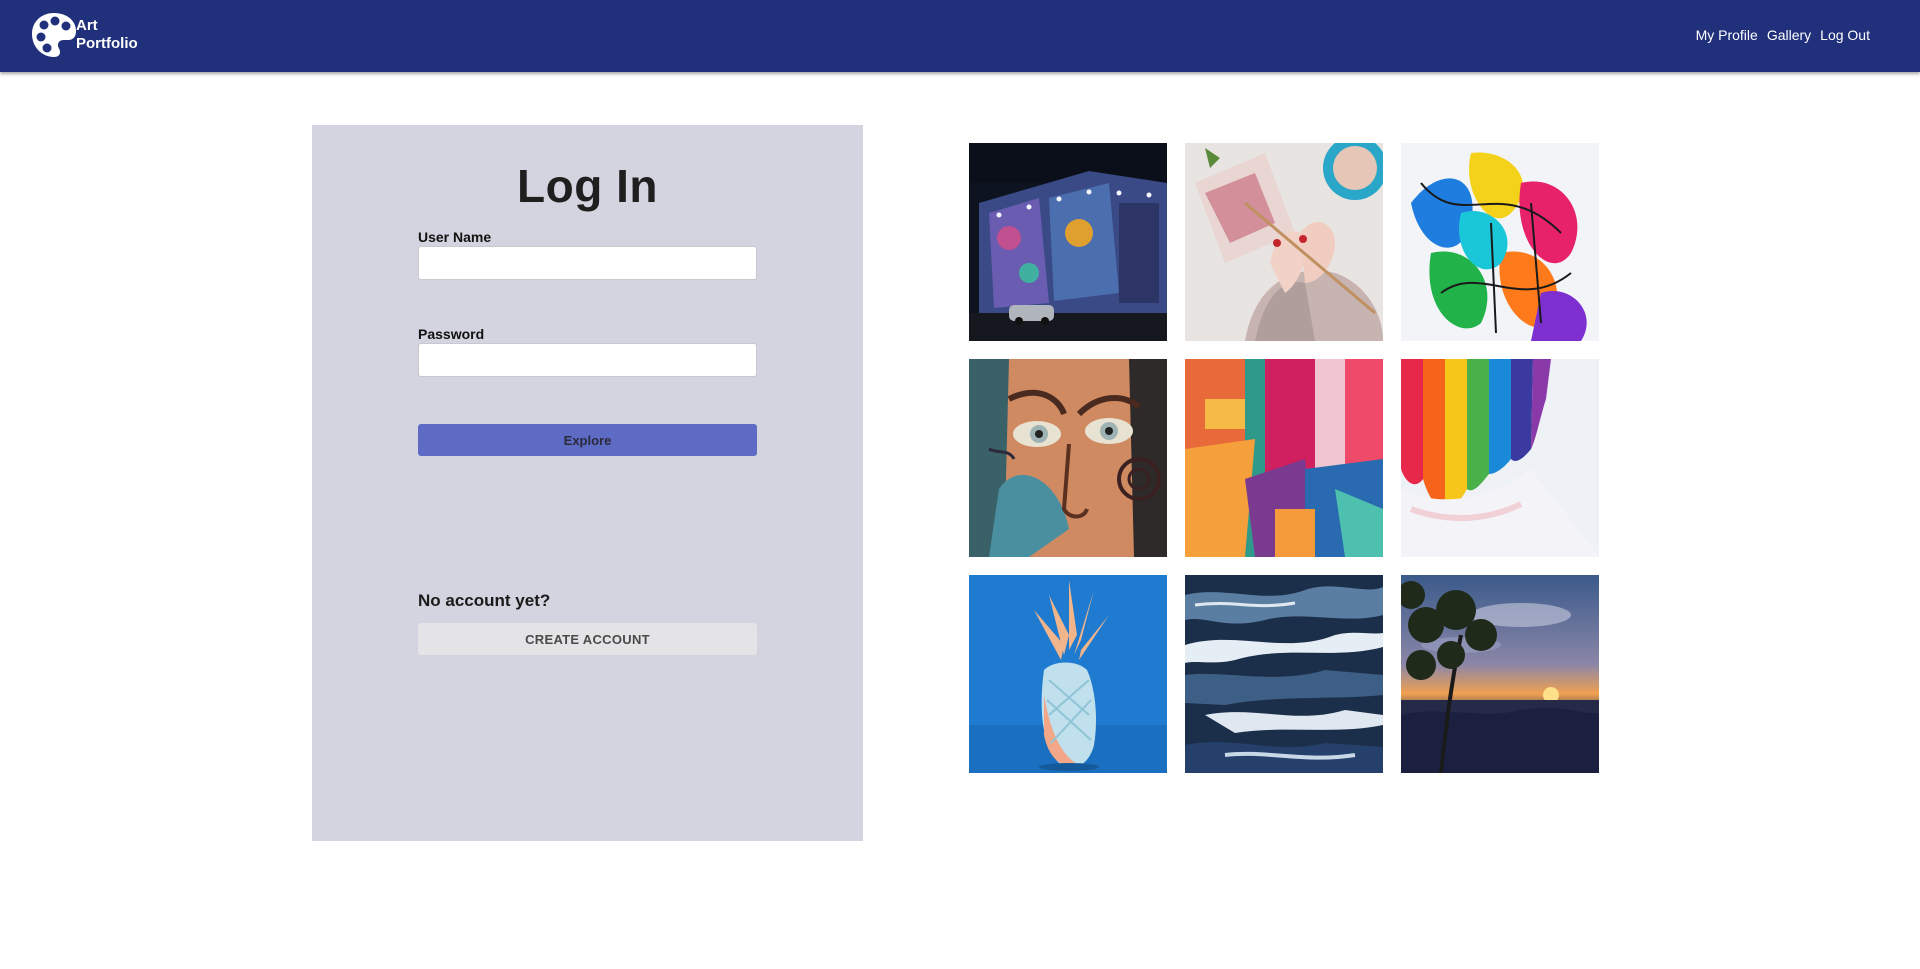 This screenshot has width=1920, height=969. What do you see at coordinates (484, 600) in the screenshot?
I see `no-account-text: No account yet?` at bounding box center [484, 600].